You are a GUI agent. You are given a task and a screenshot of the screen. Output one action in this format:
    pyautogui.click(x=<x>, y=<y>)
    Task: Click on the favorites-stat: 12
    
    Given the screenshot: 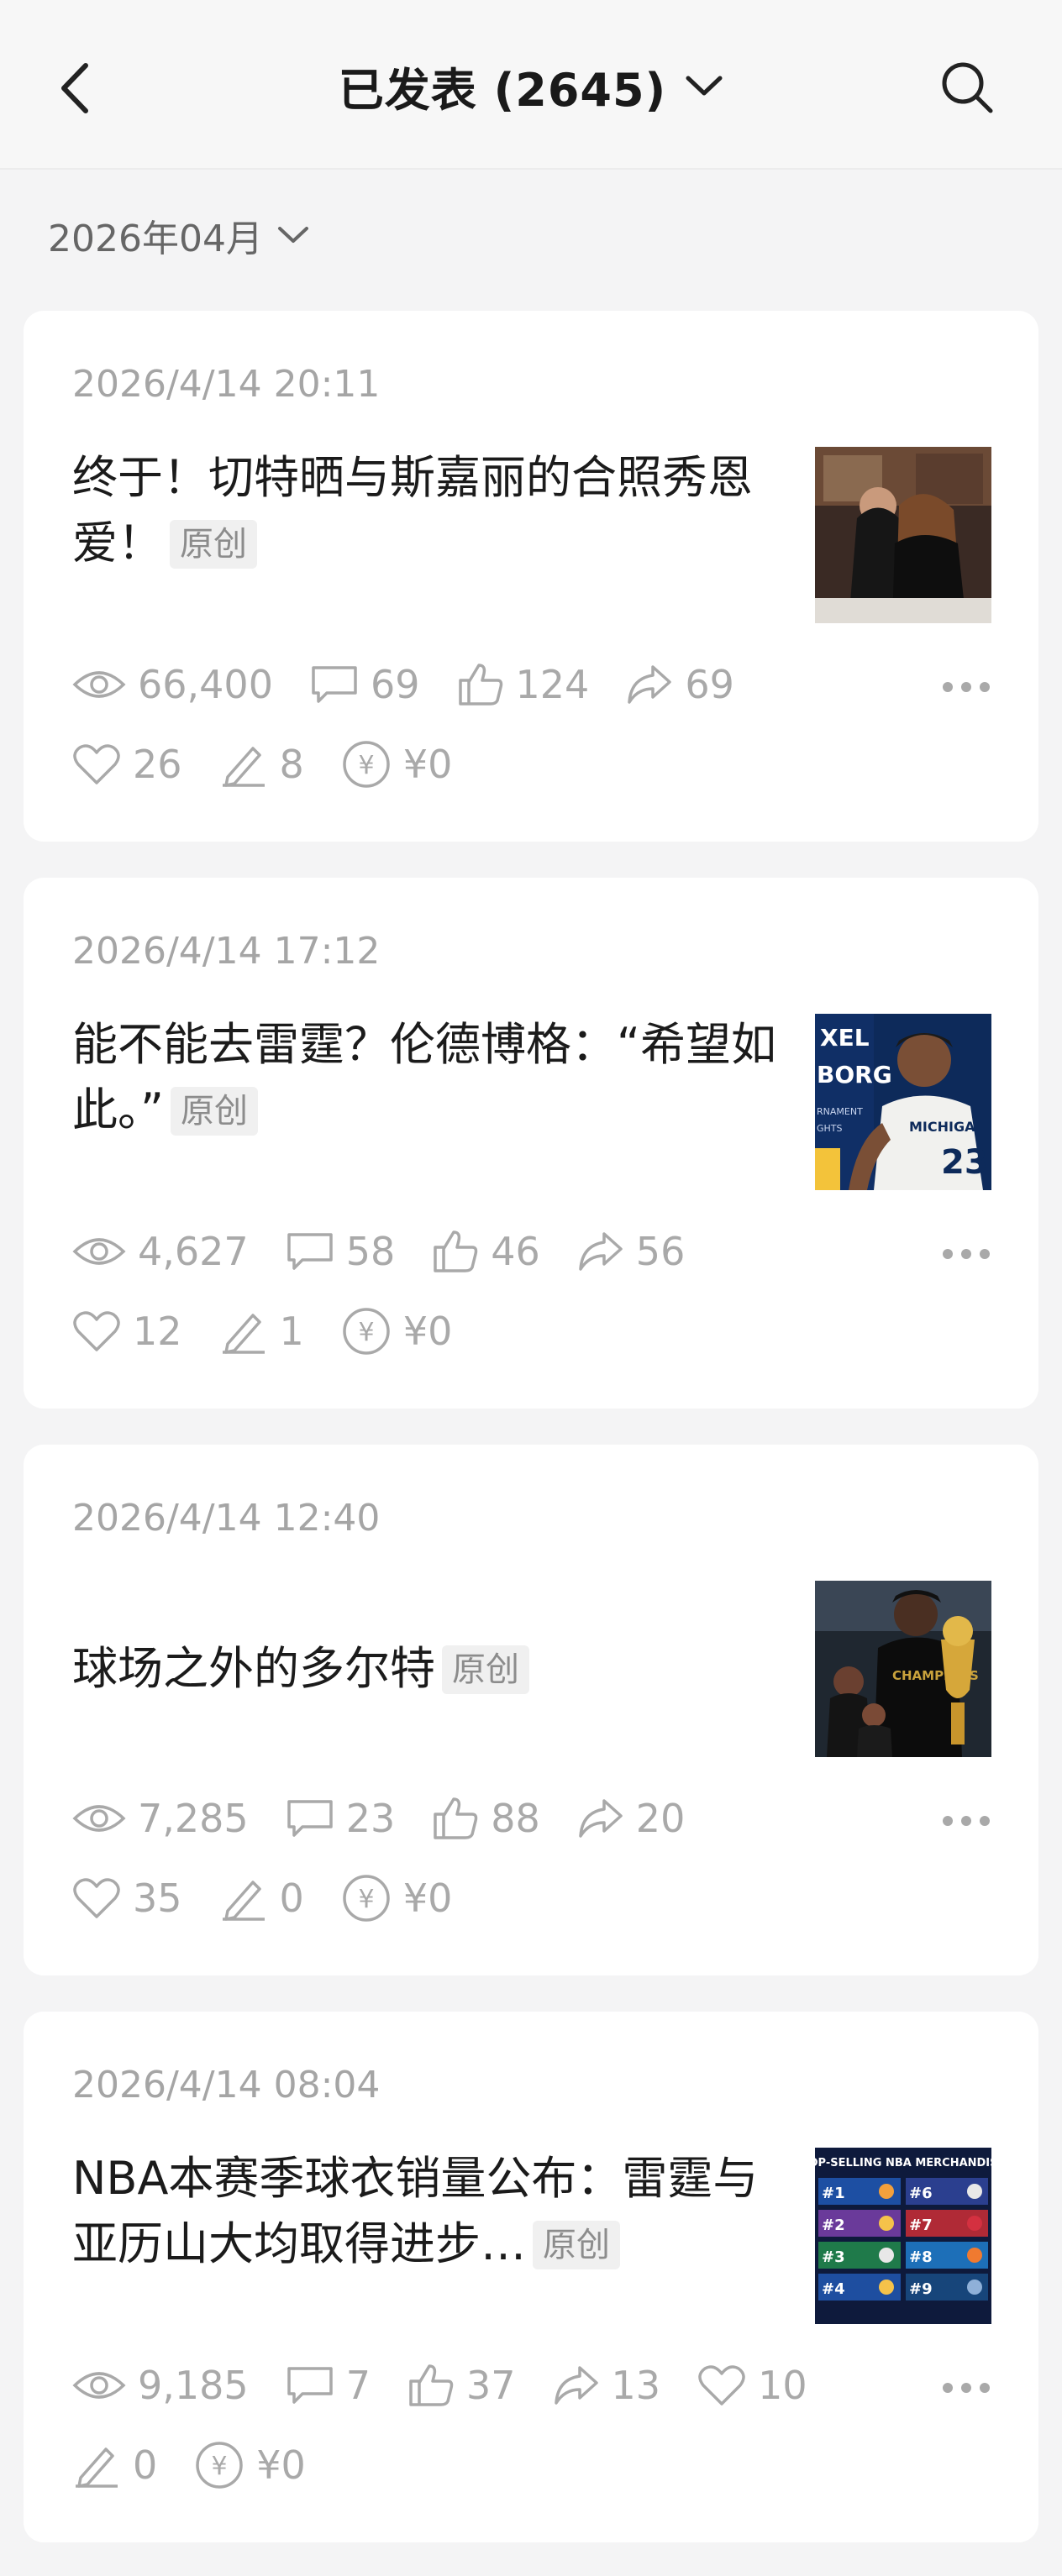 What is the action you would take?
    pyautogui.click(x=127, y=1331)
    